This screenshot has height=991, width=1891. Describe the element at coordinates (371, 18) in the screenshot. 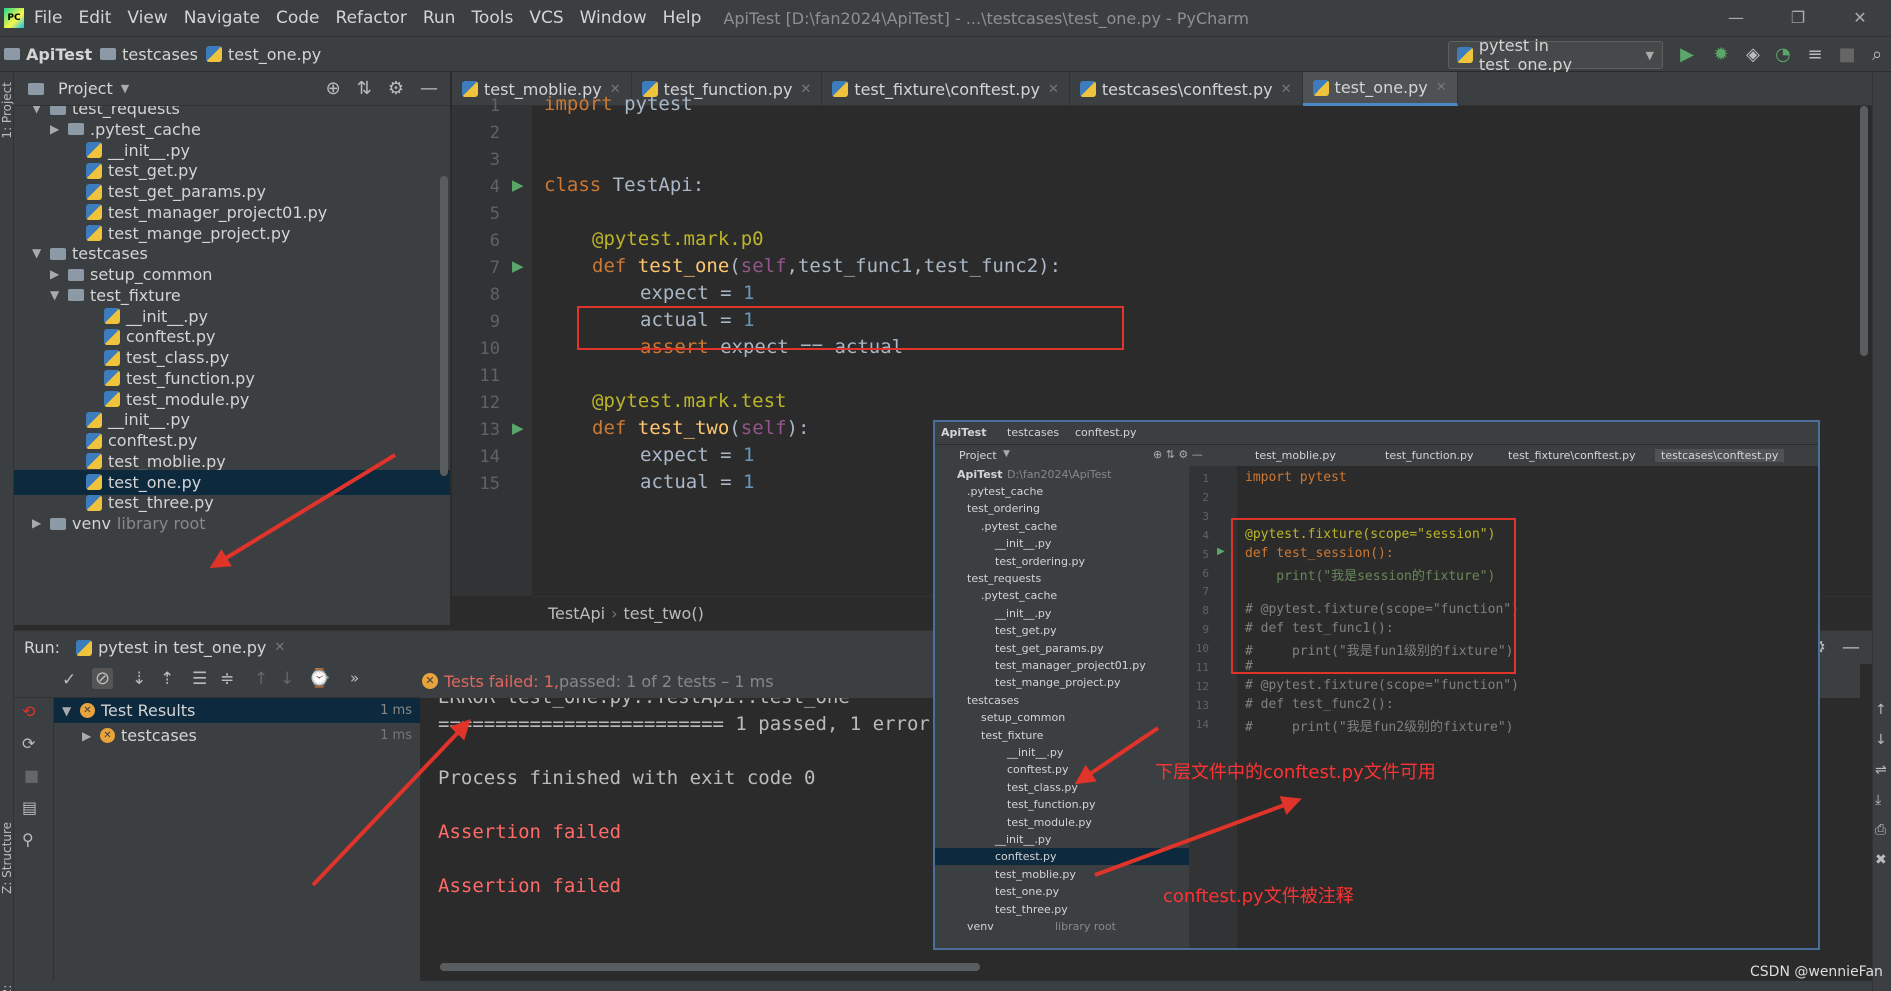

I see `menu-refactor: Refactor` at that location.